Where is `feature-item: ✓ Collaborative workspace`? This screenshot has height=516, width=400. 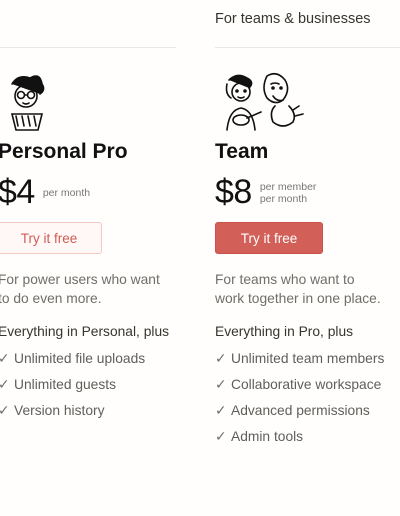 feature-item: ✓ Collaborative workspace is located at coordinates (299, 388).